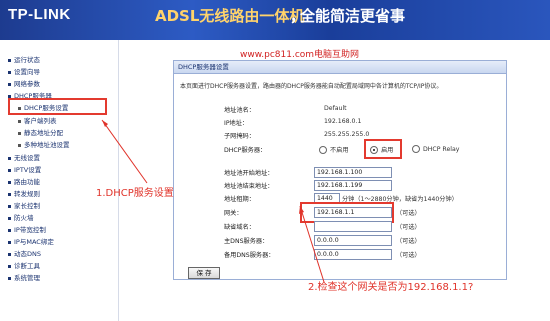  I want to click on save-button: 保 存, so click(204, 273).